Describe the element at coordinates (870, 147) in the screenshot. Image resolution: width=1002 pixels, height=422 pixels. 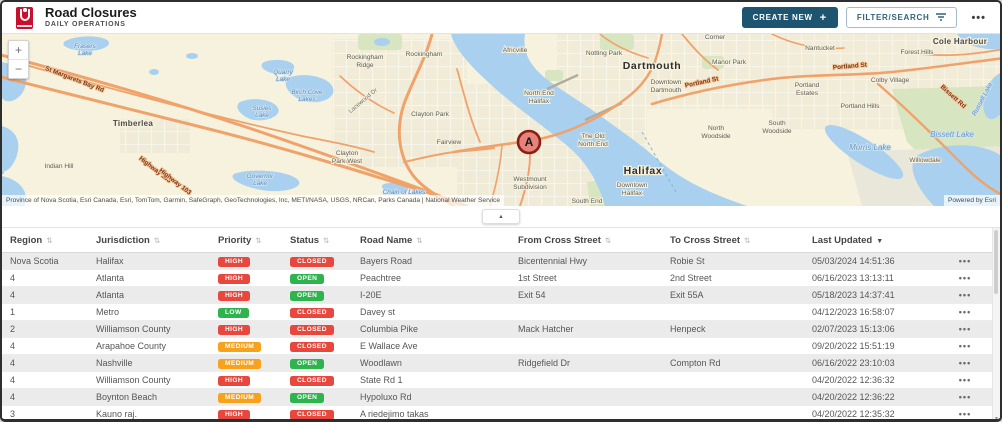
I see `map-label: Morris Lake` at that location.